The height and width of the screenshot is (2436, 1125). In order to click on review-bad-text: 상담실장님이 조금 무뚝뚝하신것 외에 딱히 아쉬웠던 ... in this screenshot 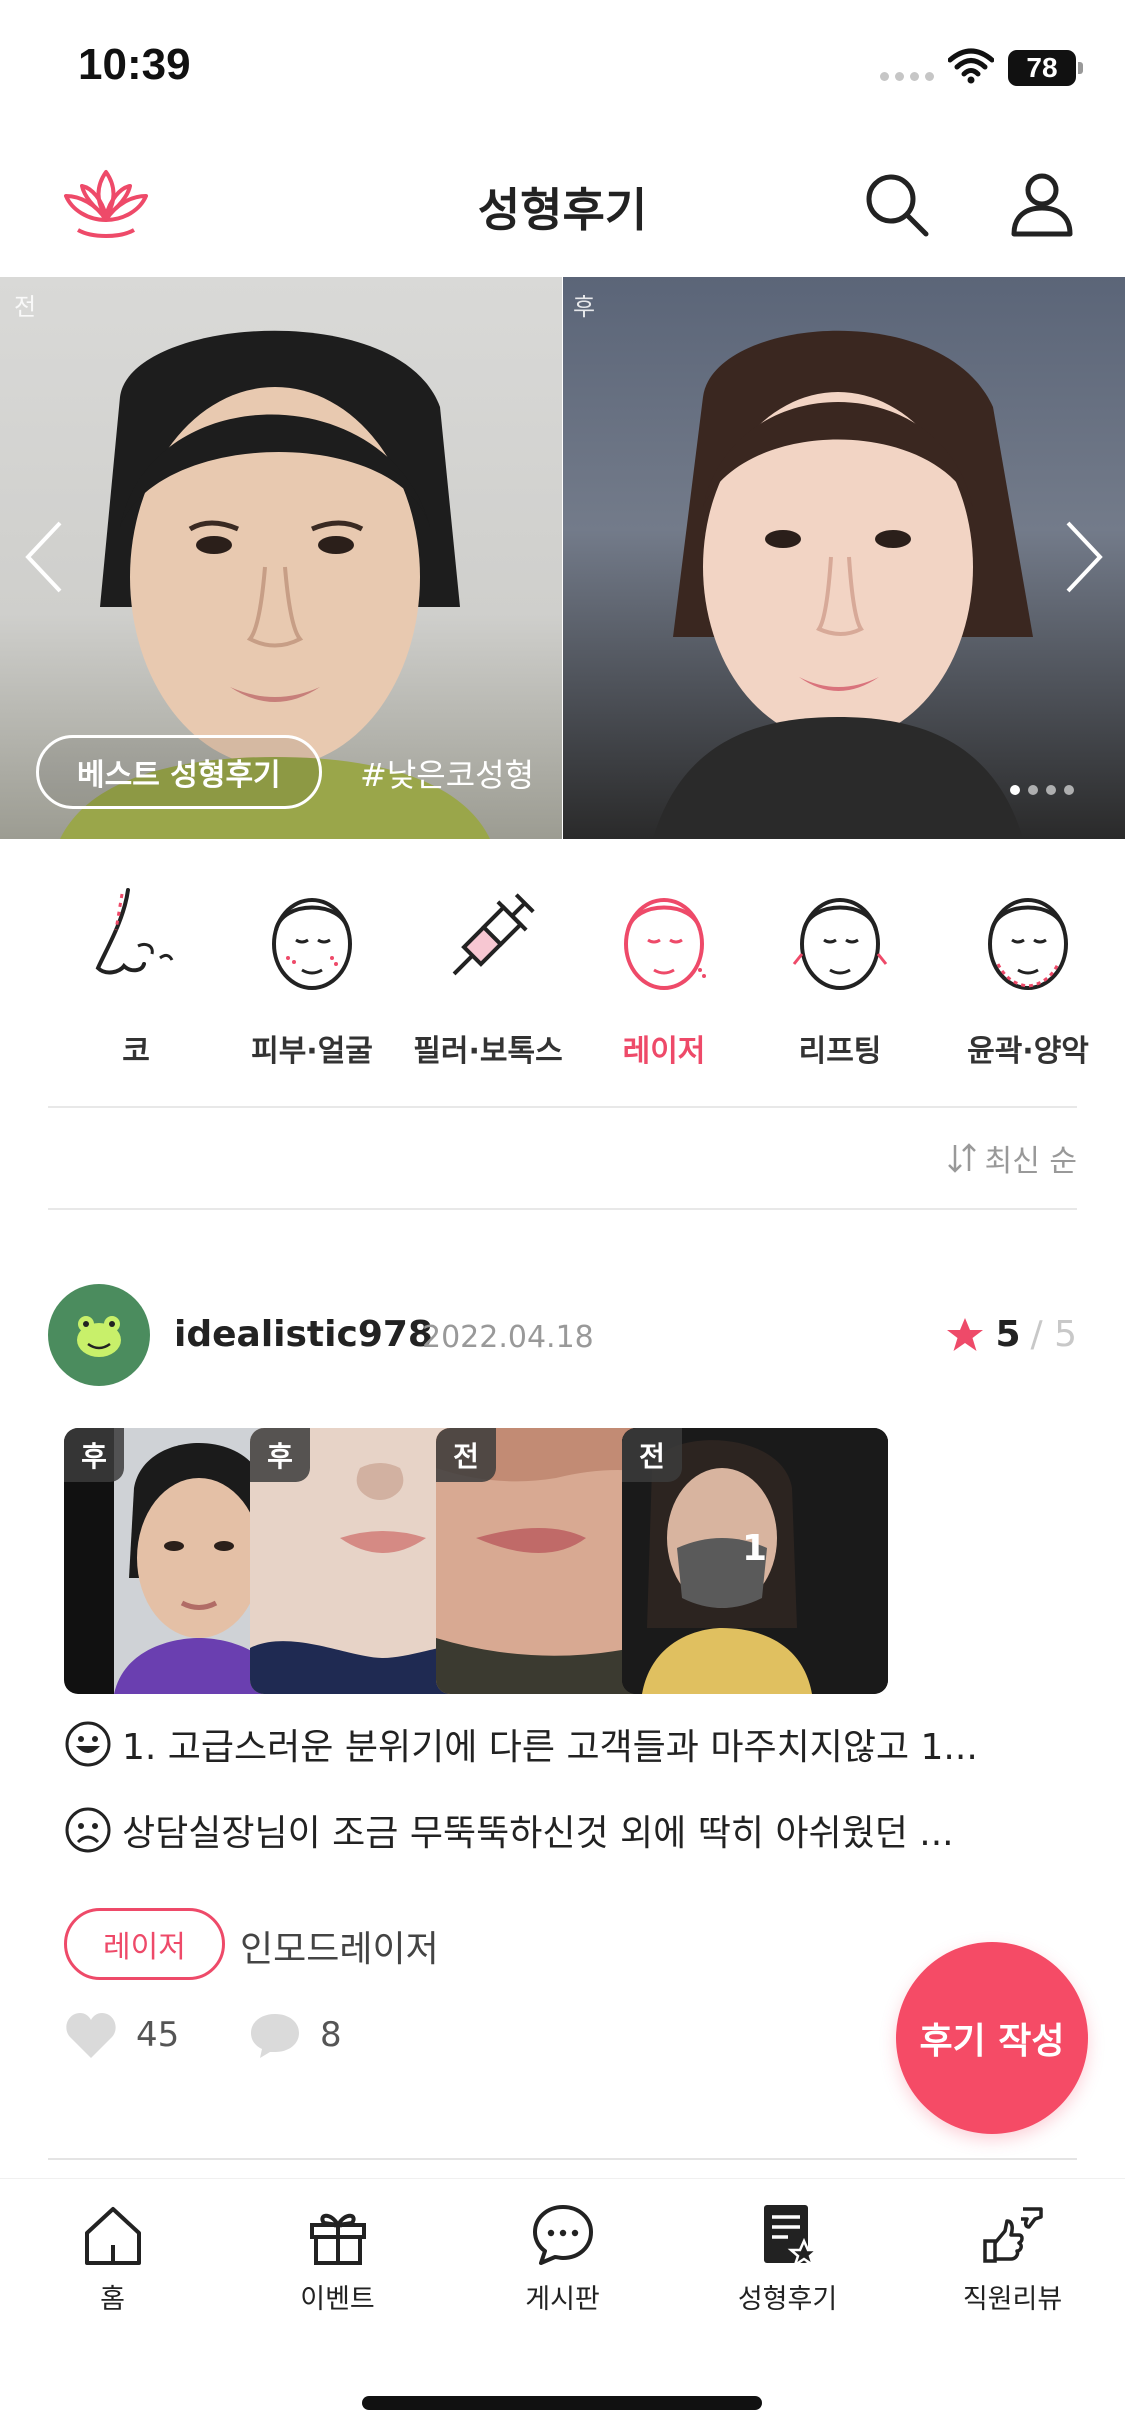, I will do `click(538, 1833)`.